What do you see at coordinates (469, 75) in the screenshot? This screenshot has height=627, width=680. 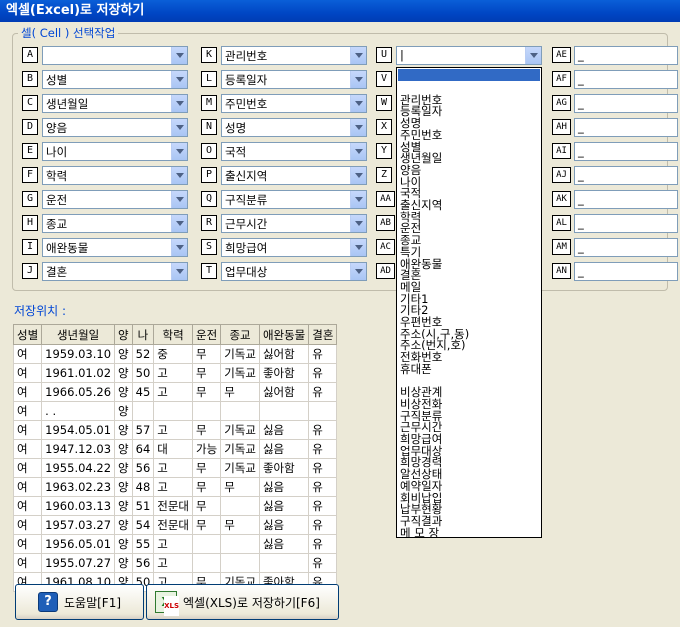 I see `dropdown-selected-item` at bounding box center [469, 75].